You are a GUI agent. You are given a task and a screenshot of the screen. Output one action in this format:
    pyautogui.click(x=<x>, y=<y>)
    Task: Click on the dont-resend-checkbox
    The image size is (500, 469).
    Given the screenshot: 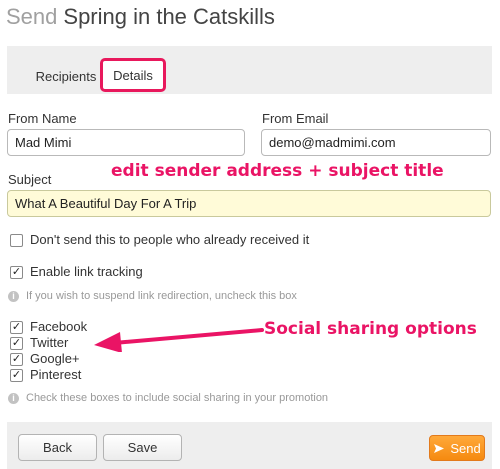 What is the action you would take?
    pyautogui.click(x=16, y=240)
    